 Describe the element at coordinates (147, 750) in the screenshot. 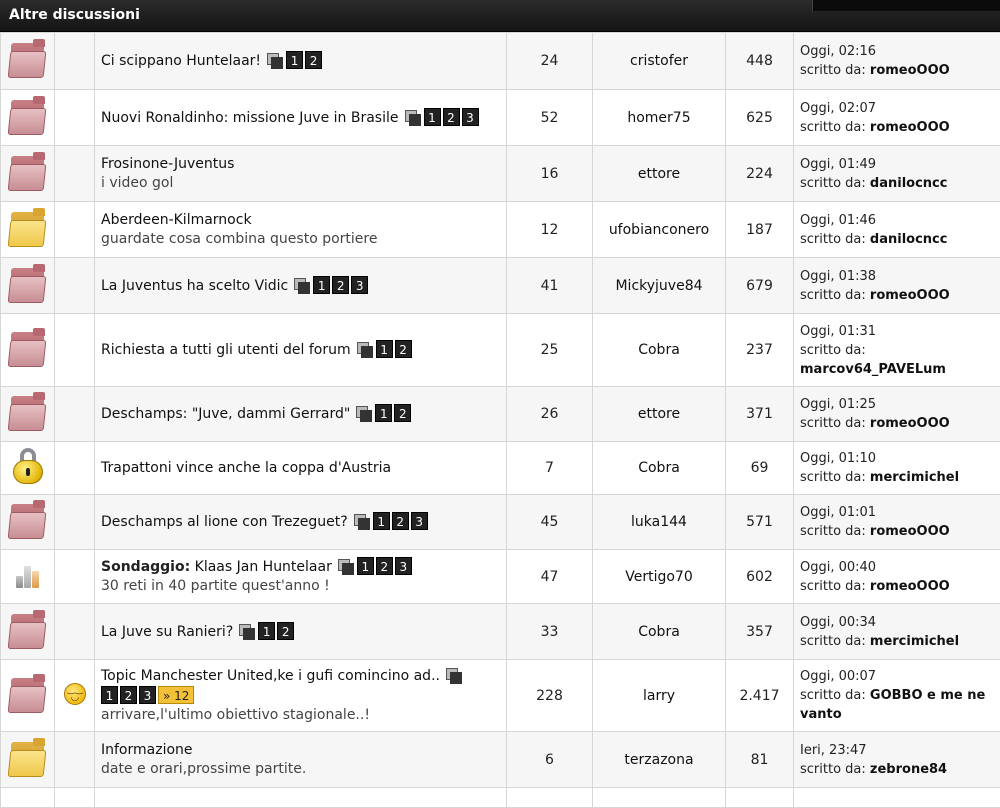

I see `topic-title-link: Informazione` at that location.